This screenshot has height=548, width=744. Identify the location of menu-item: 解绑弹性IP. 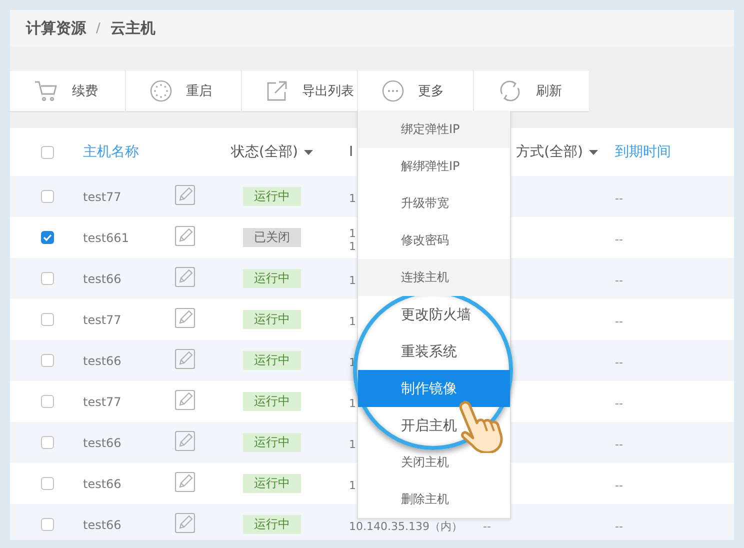
(434, 166).